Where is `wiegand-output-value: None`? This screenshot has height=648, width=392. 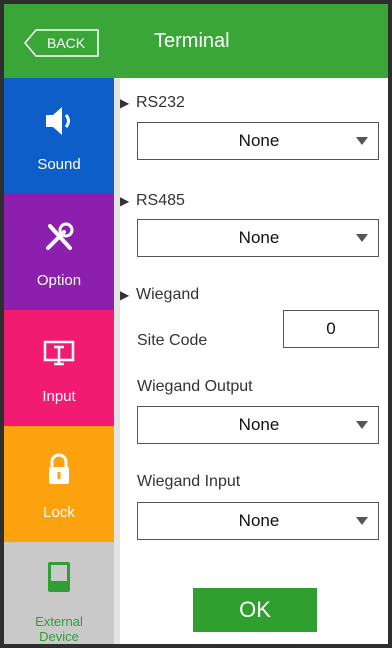 wiegand-output-value: None is located at coordinates (259, 424).